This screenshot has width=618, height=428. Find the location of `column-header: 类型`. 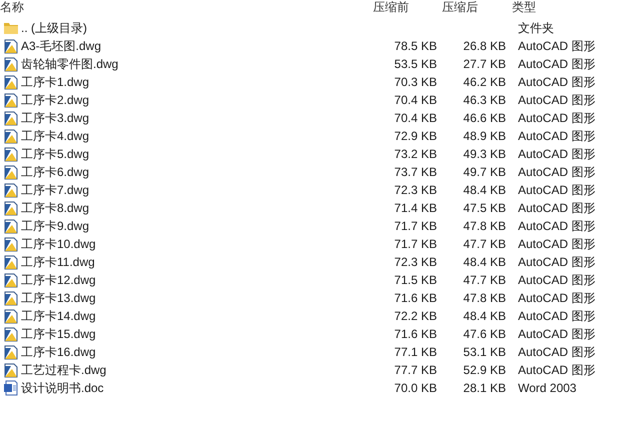

column-header: 类型 is located at coordinates (524, 7).